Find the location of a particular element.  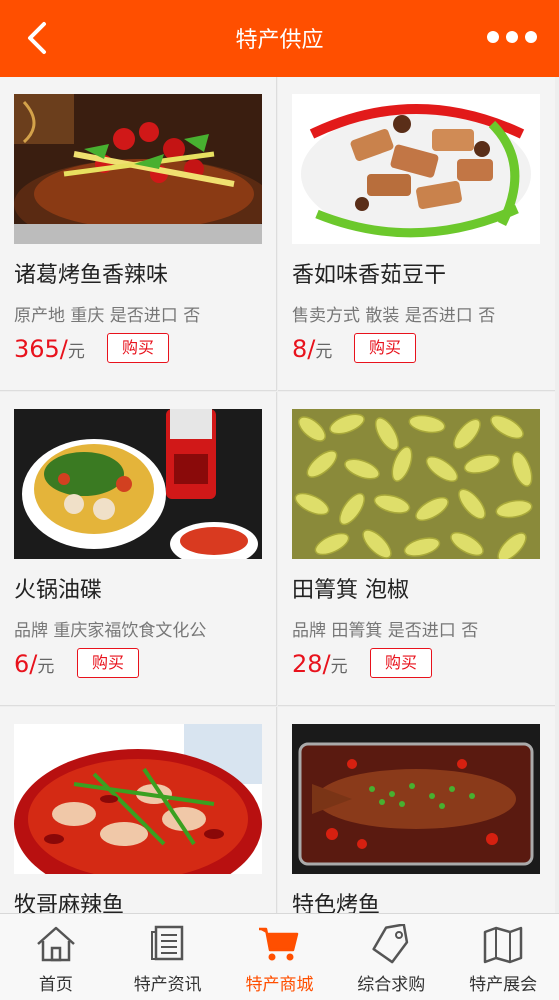

product-card: 特色烤鱼 is located at coordinates (416, 810).